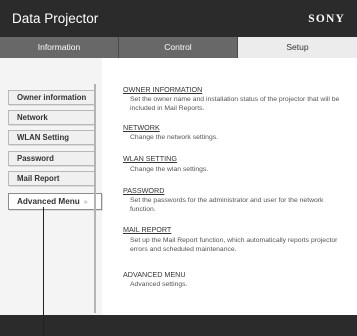 This screenshot has width=357, height=336. Describe the element at coordinates (154, 274) in the screenshot. I see `section-title-advanced-menu: ADVANCED MENU` at that location.